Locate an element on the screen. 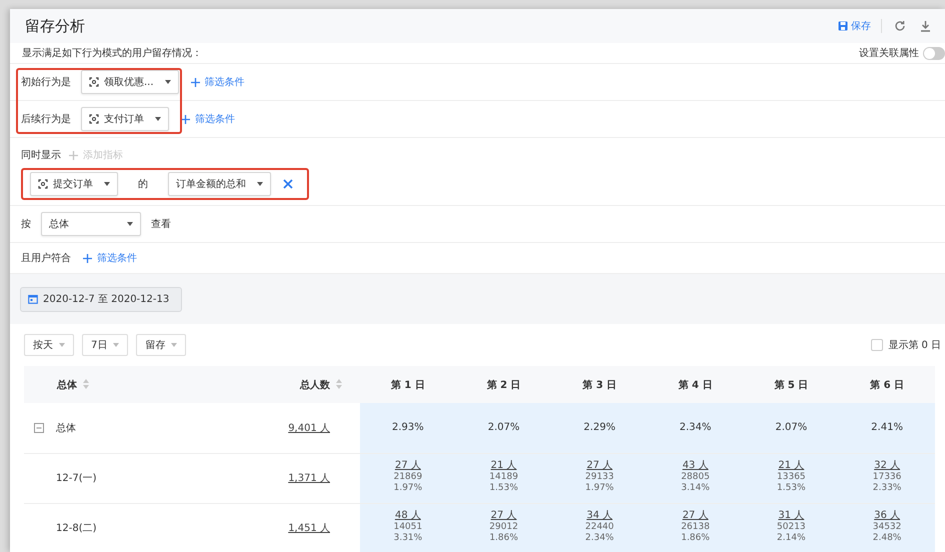  amount-value: 50213 is located at coordinates (791, 527).